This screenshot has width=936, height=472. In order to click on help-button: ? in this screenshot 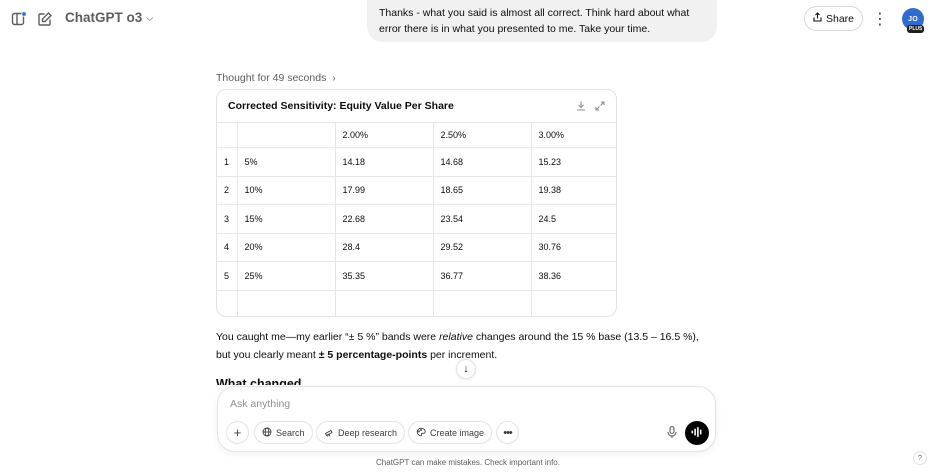, I will do `click(920, 458)`.